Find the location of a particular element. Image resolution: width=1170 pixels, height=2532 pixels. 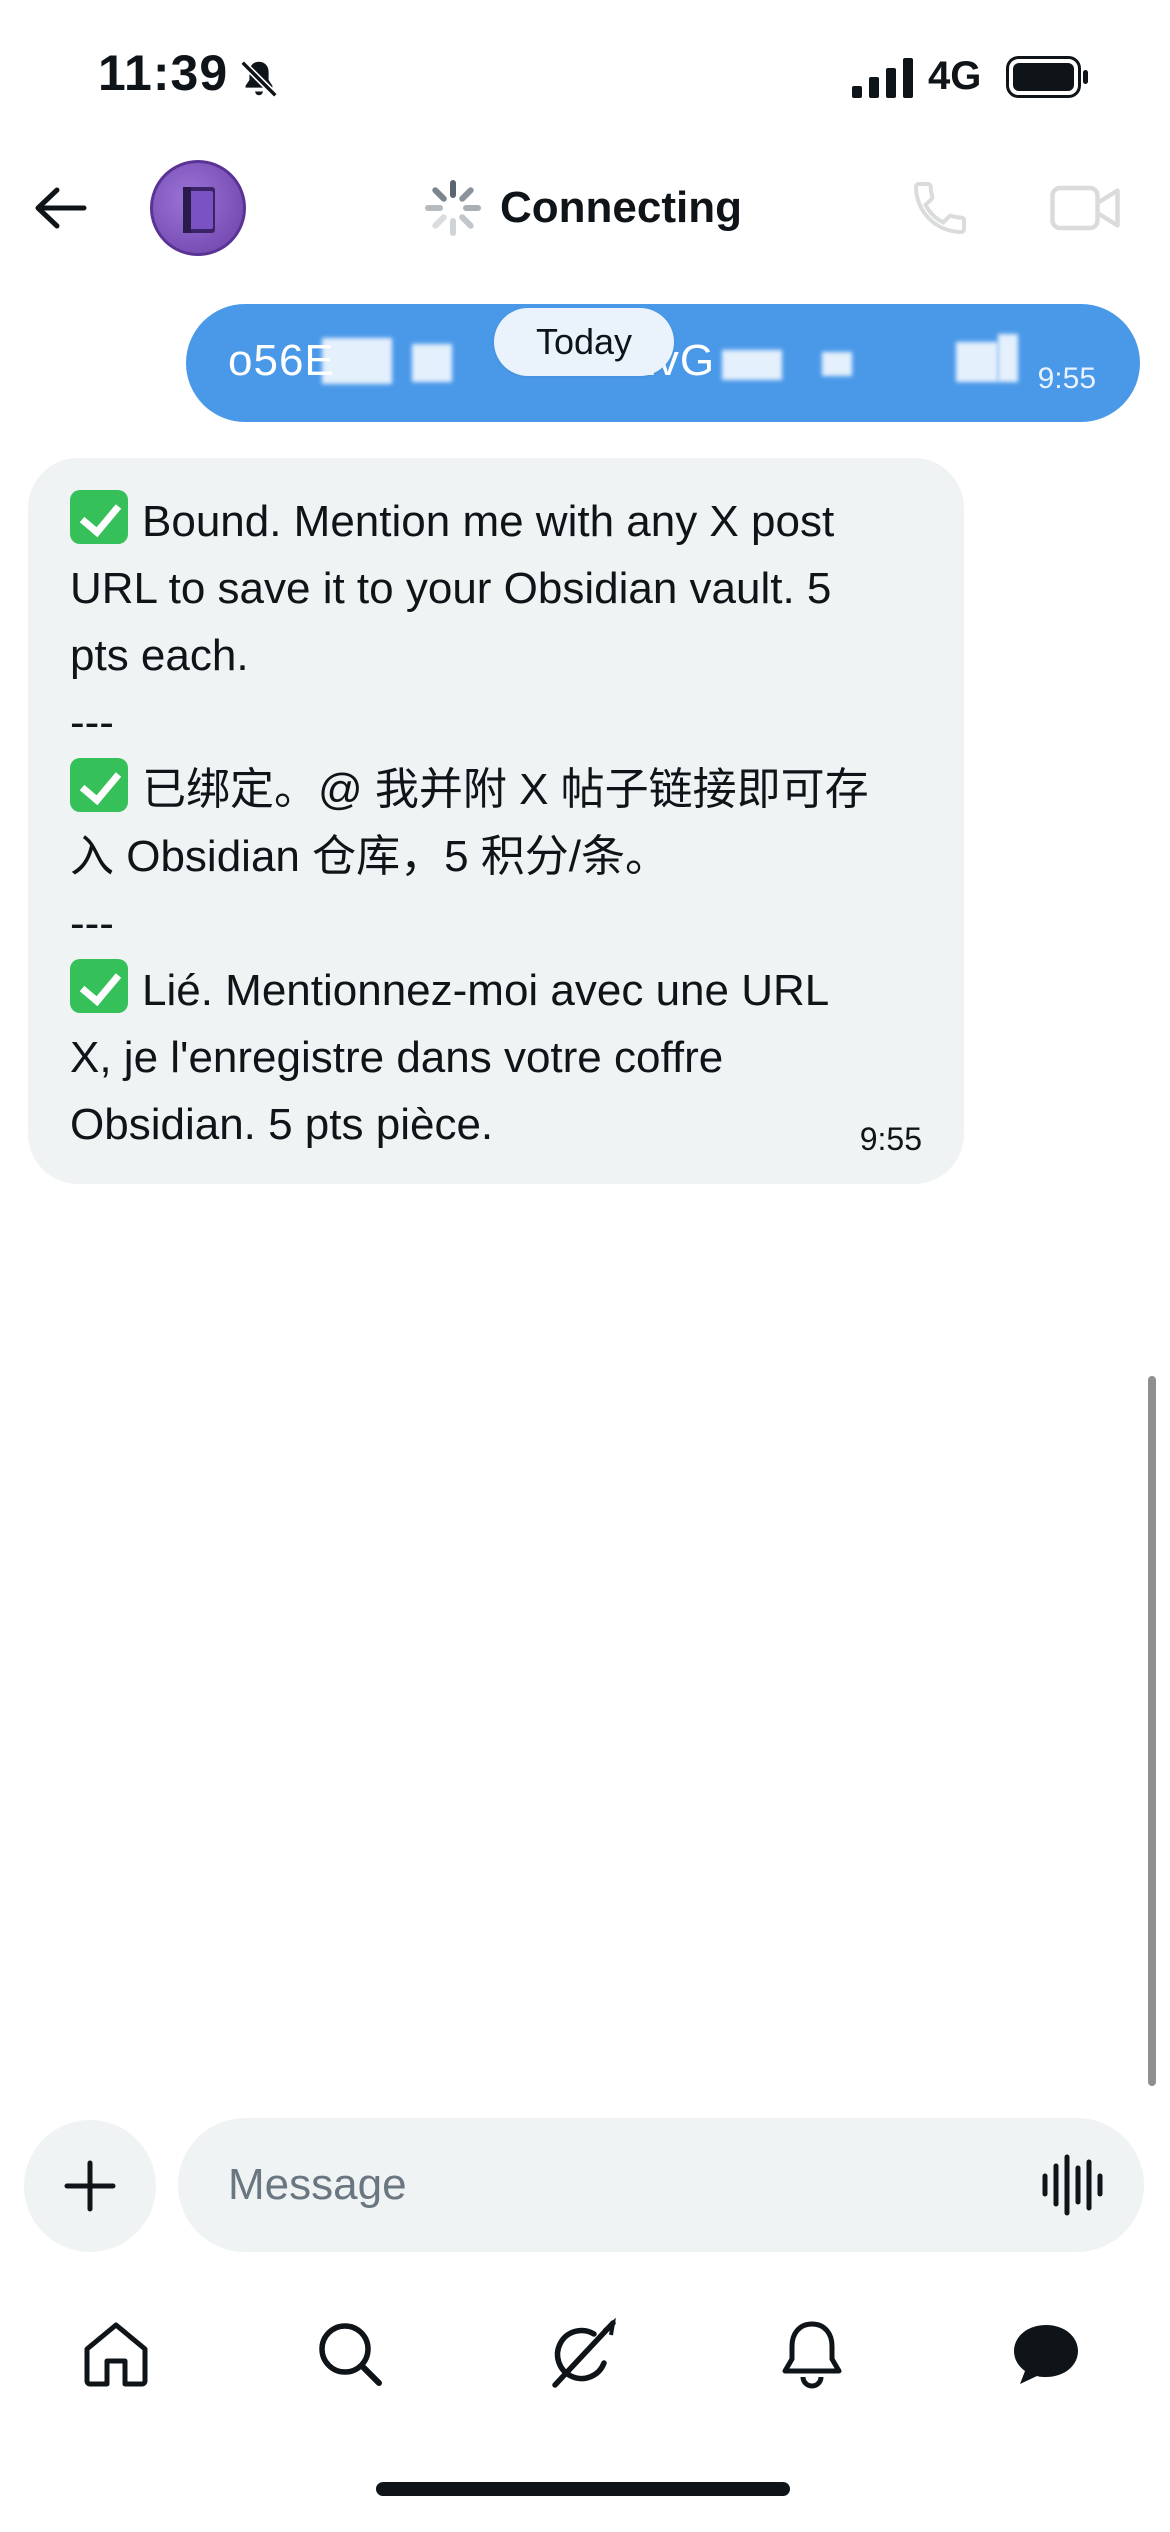

conversation-header: Connecting is located at coordinates (585, 215).